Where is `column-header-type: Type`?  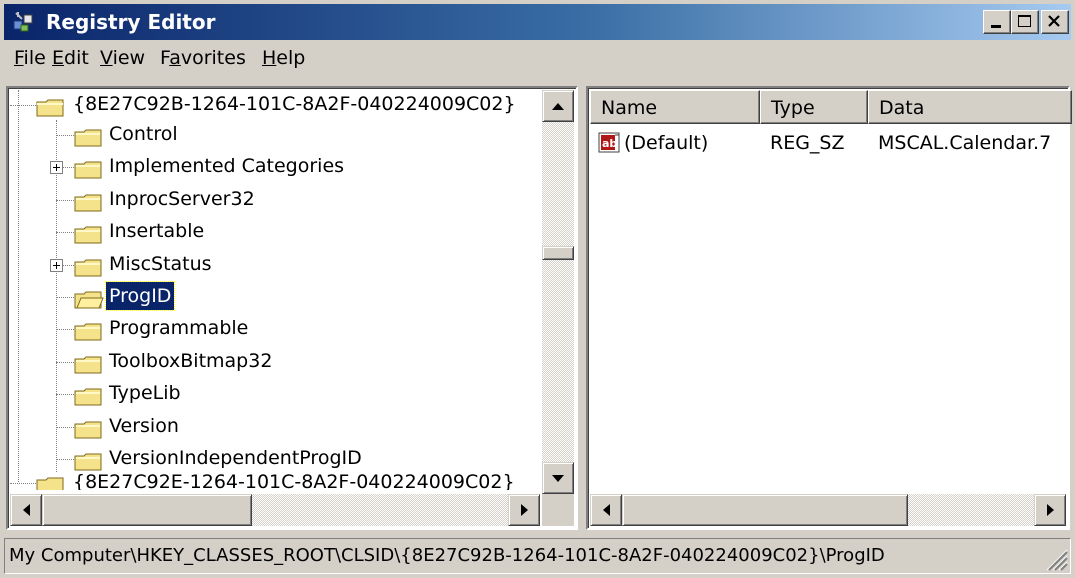 column-header-type: Type is located at coordinates (814, 107).